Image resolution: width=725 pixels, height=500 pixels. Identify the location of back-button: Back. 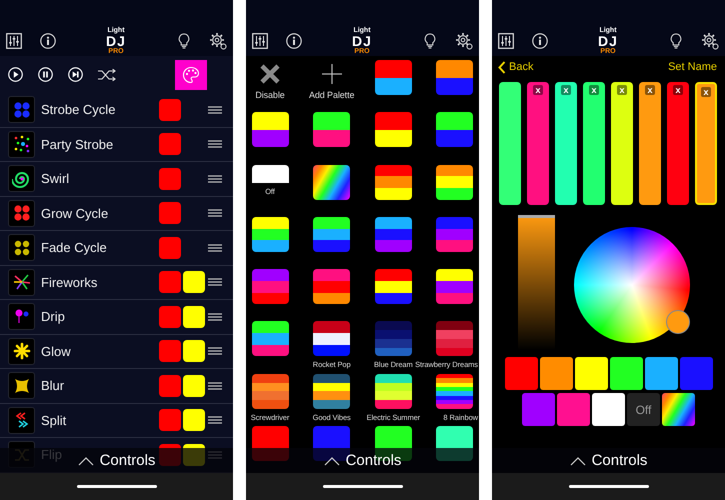
(516, 67).